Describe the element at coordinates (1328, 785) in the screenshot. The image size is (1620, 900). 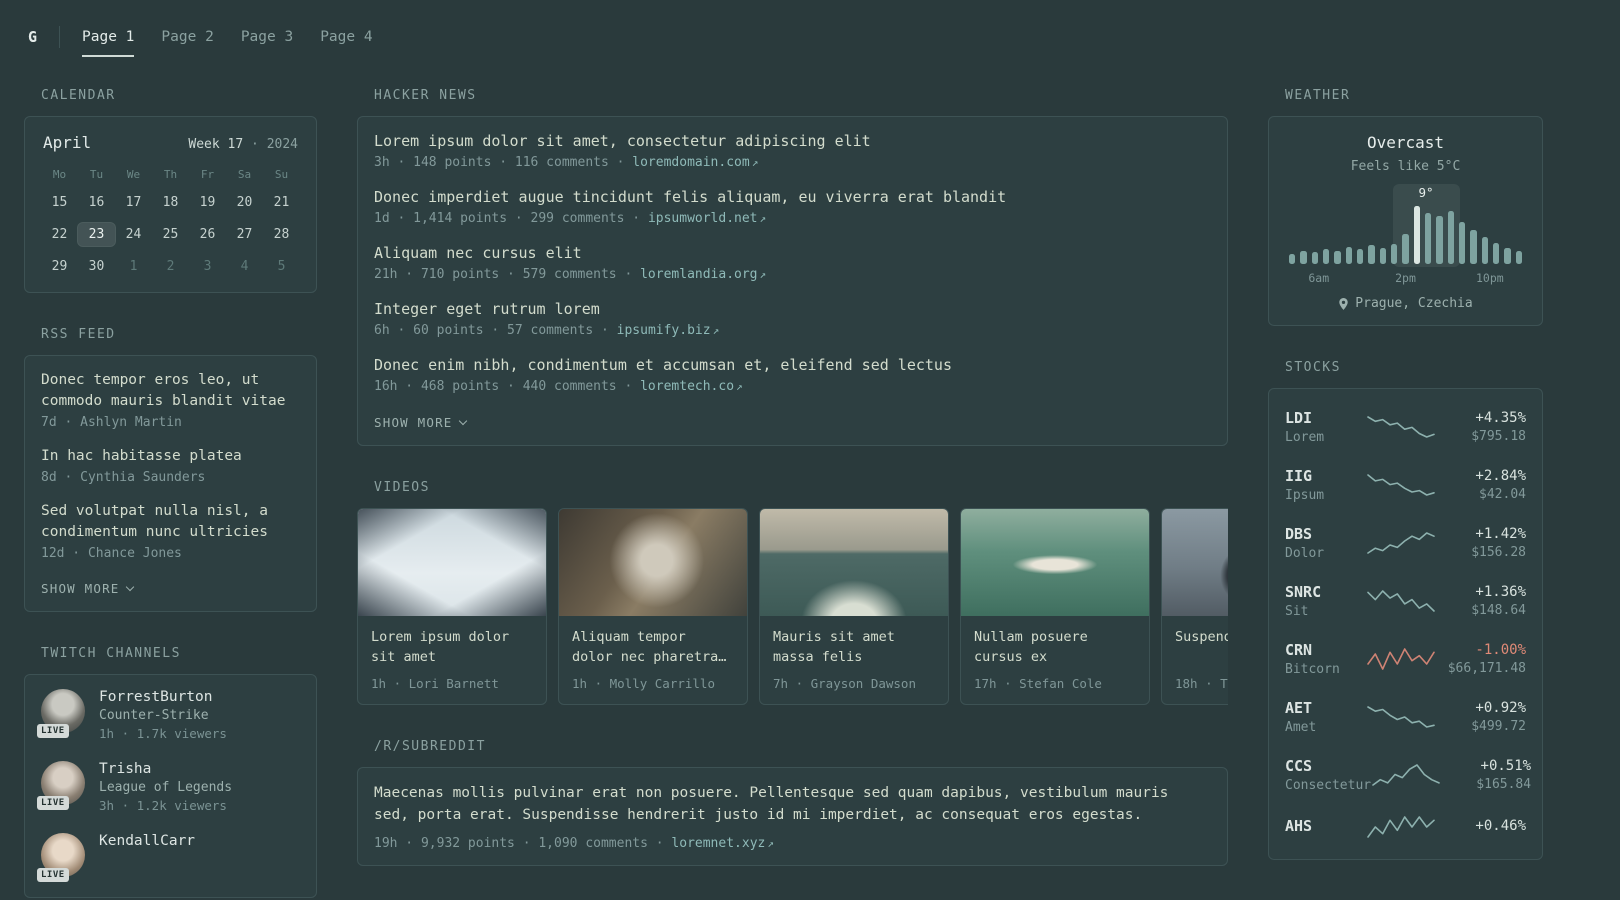
I see `stock-name: Consectetur` at that location.